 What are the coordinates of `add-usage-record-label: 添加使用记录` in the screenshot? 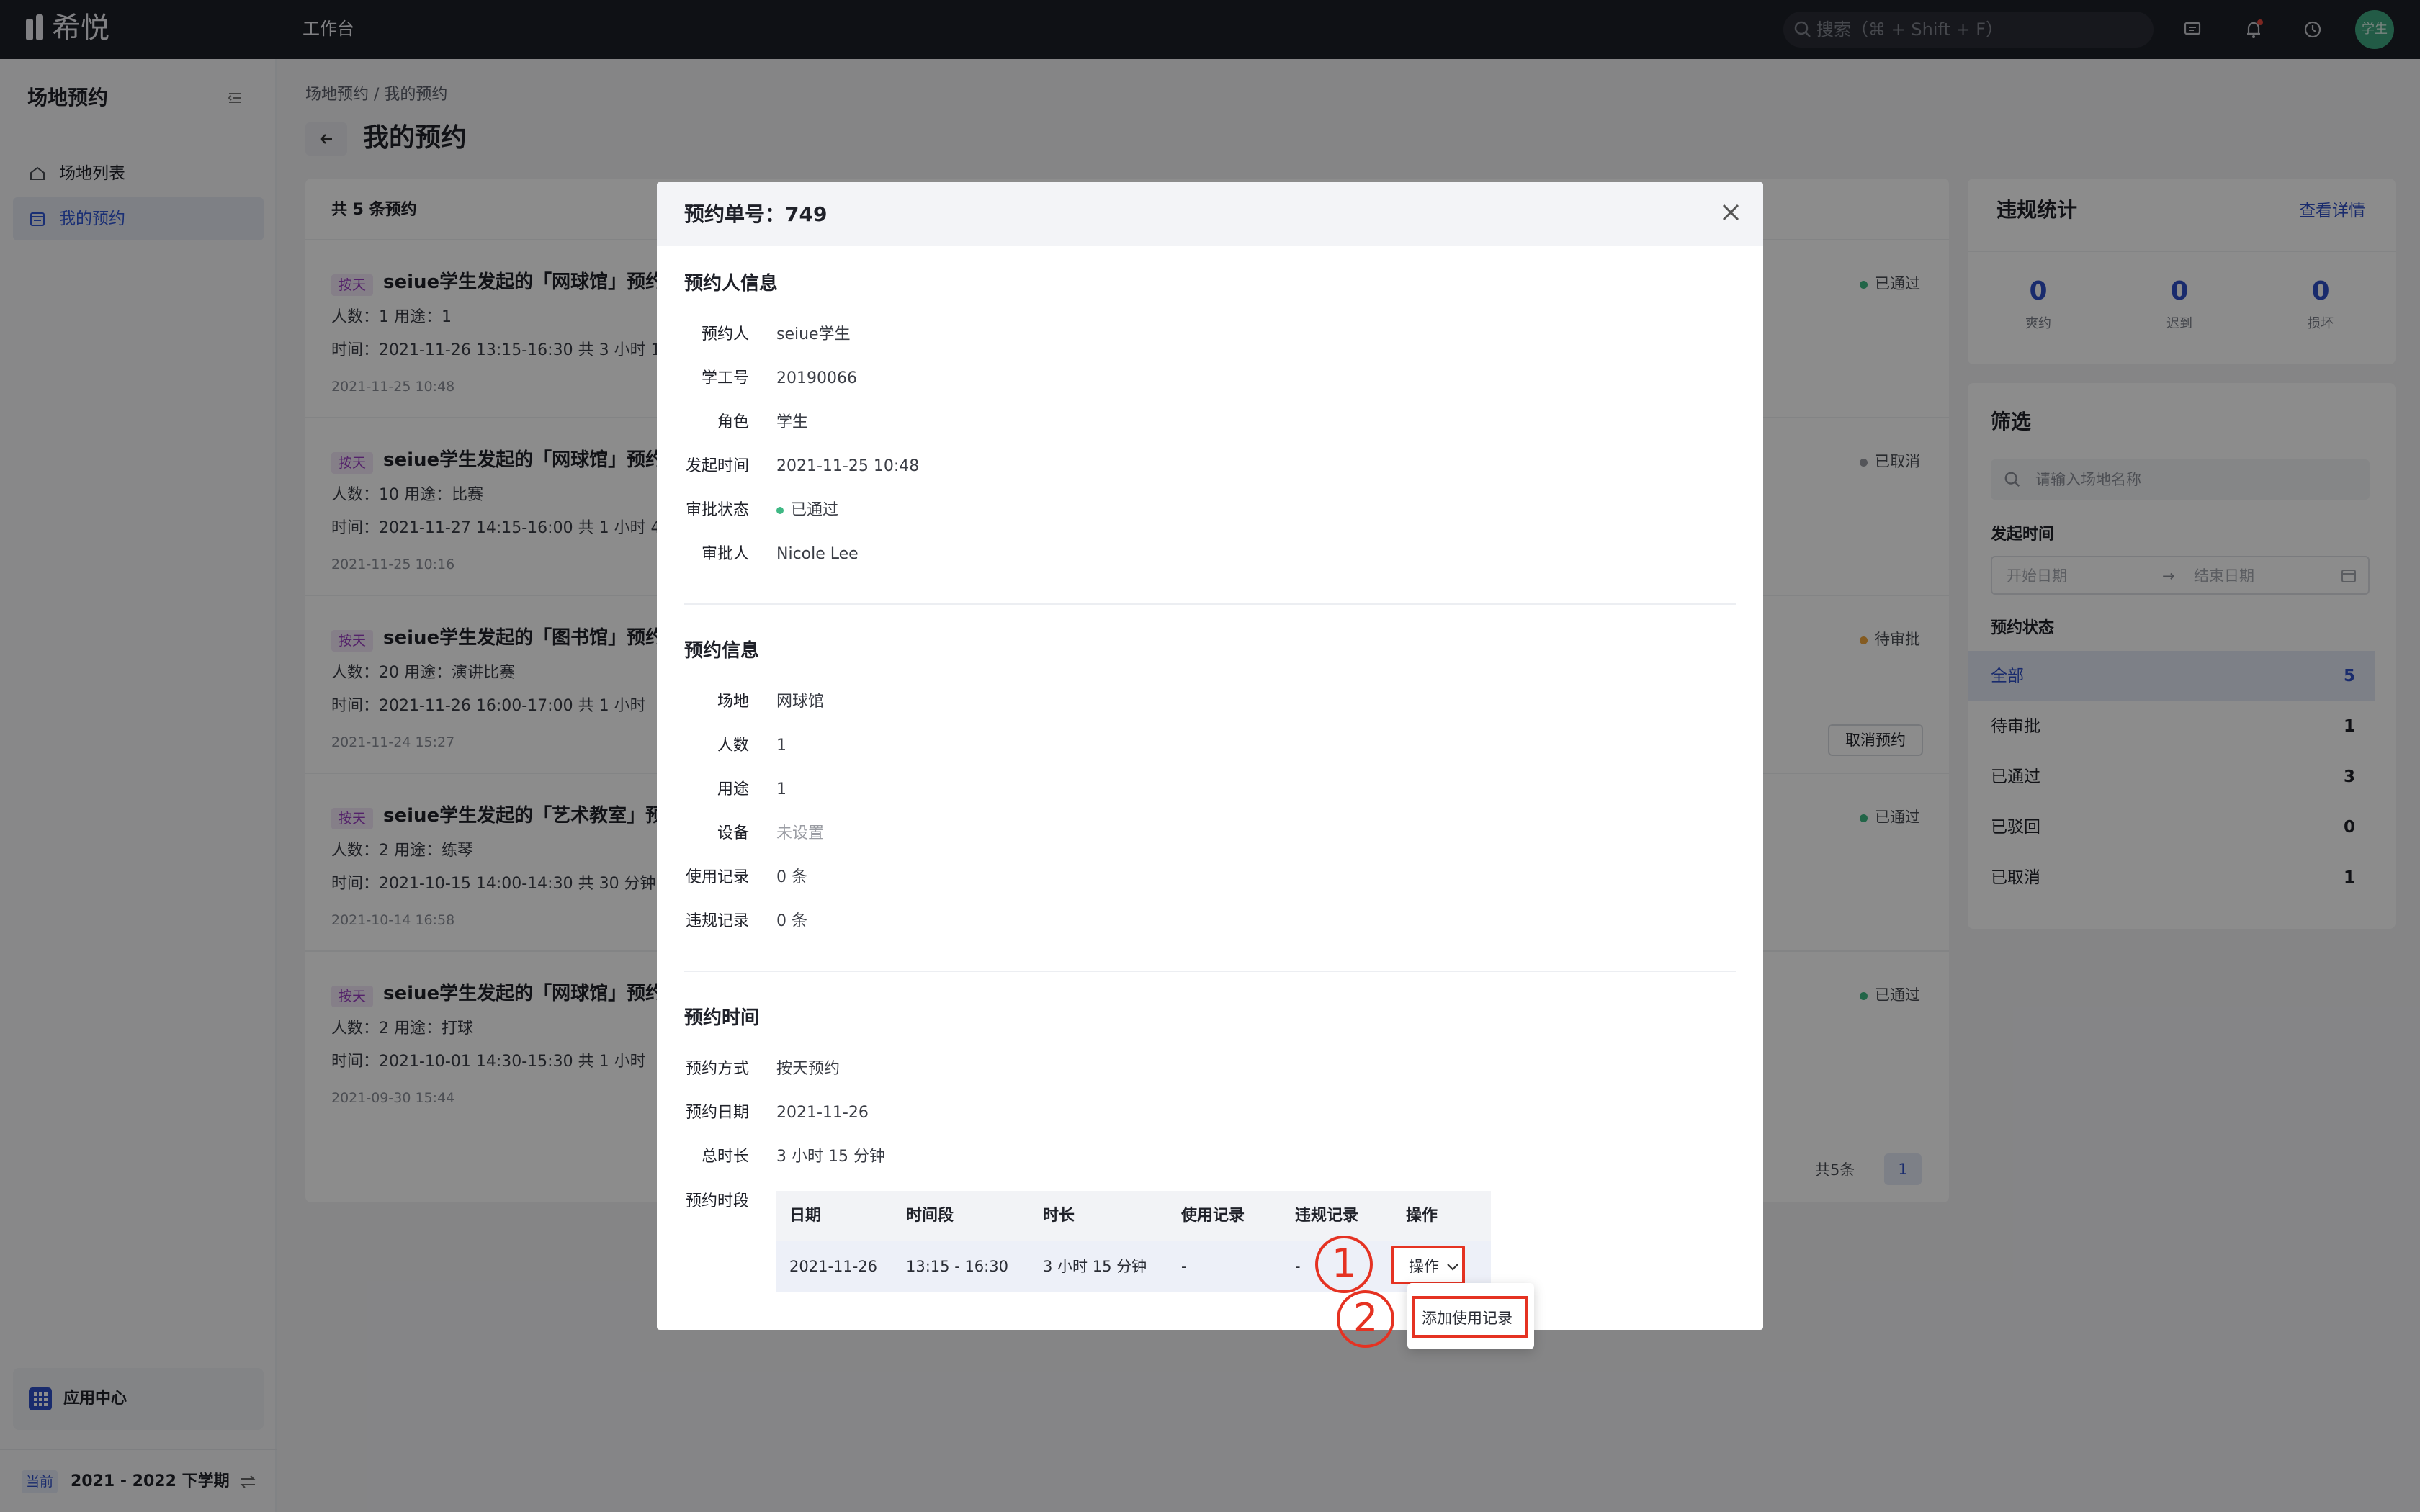 It's located at (1467, 1318).